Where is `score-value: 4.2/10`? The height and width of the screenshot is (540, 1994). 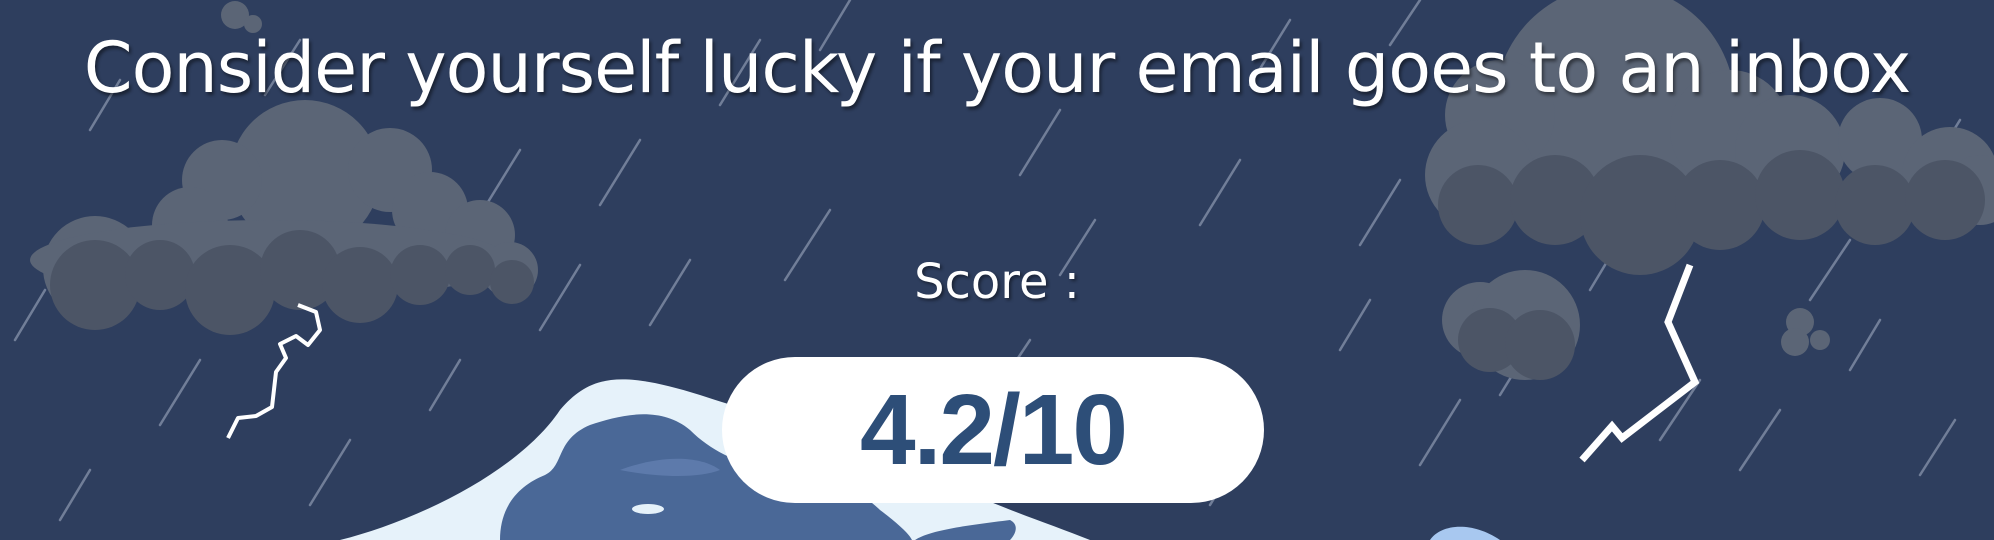 score-value: 4.2/10 is located at coordinates (993, 430).